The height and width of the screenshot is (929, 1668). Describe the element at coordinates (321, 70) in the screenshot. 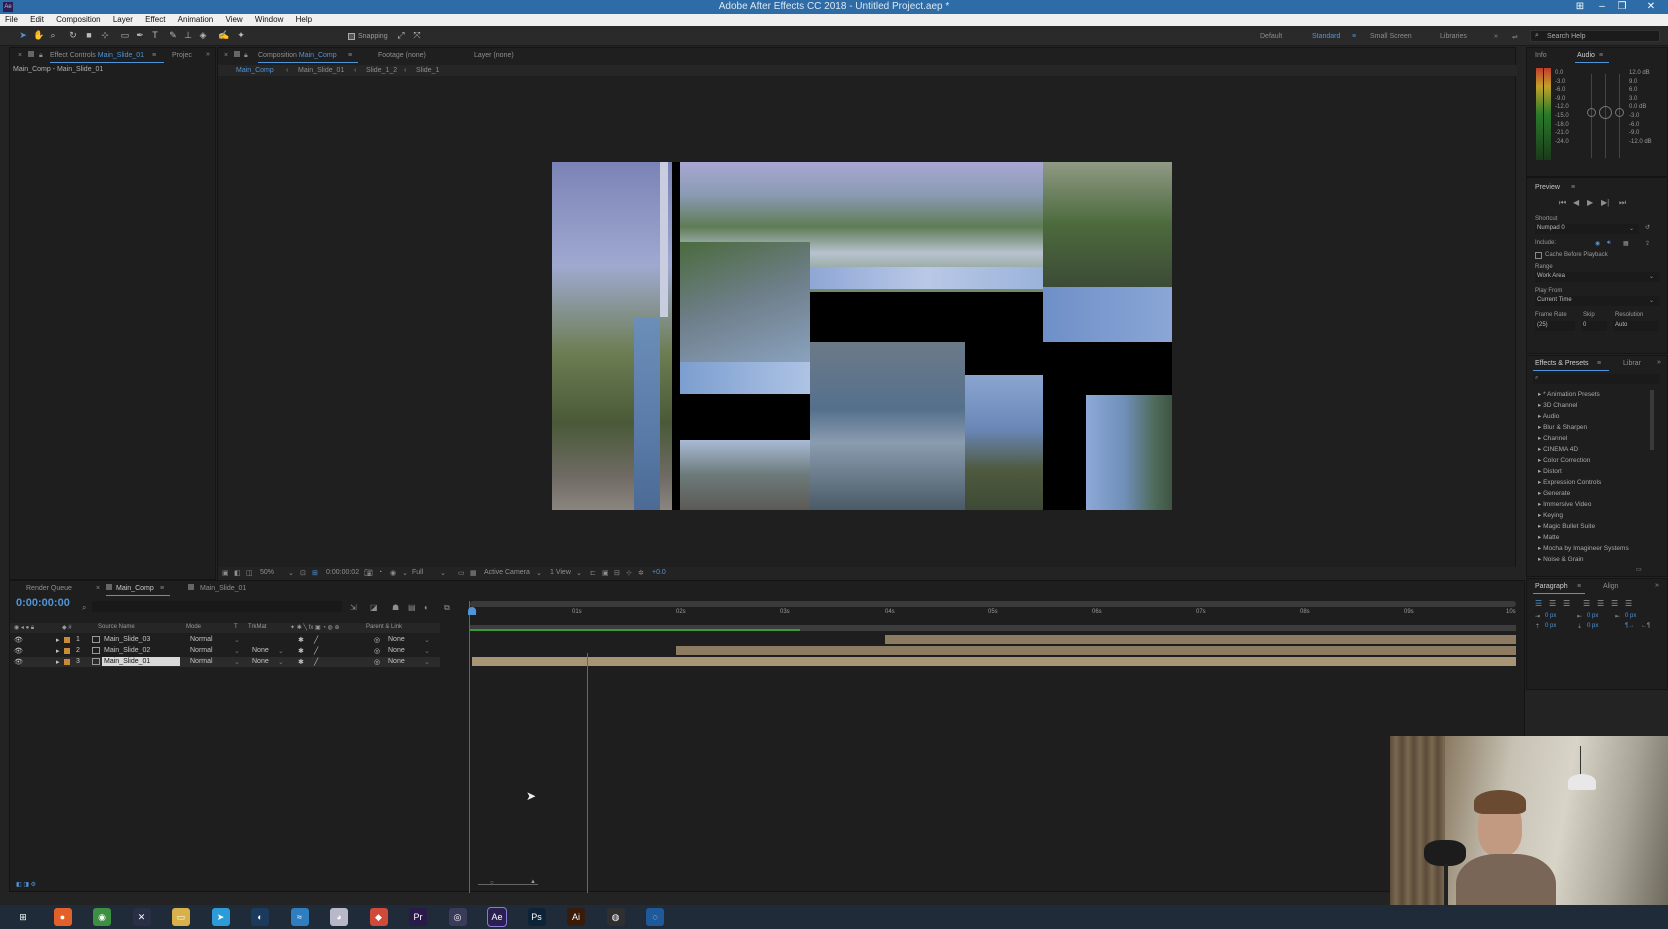

I see `breadcrumb-main-slide-01: Main_Slide_01` at that location.